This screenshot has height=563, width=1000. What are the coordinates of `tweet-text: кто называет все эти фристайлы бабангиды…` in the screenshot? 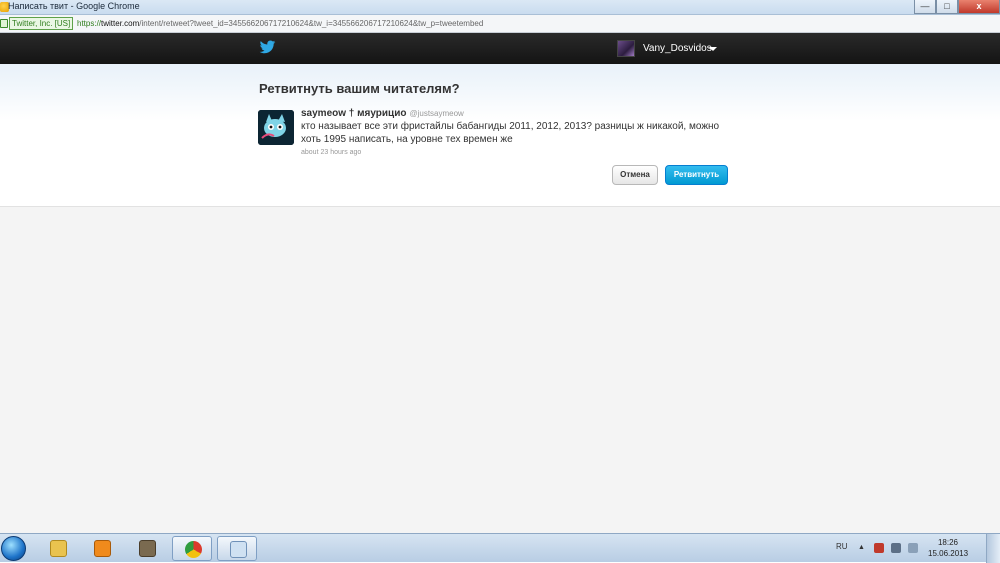 It's located at (510, 133).